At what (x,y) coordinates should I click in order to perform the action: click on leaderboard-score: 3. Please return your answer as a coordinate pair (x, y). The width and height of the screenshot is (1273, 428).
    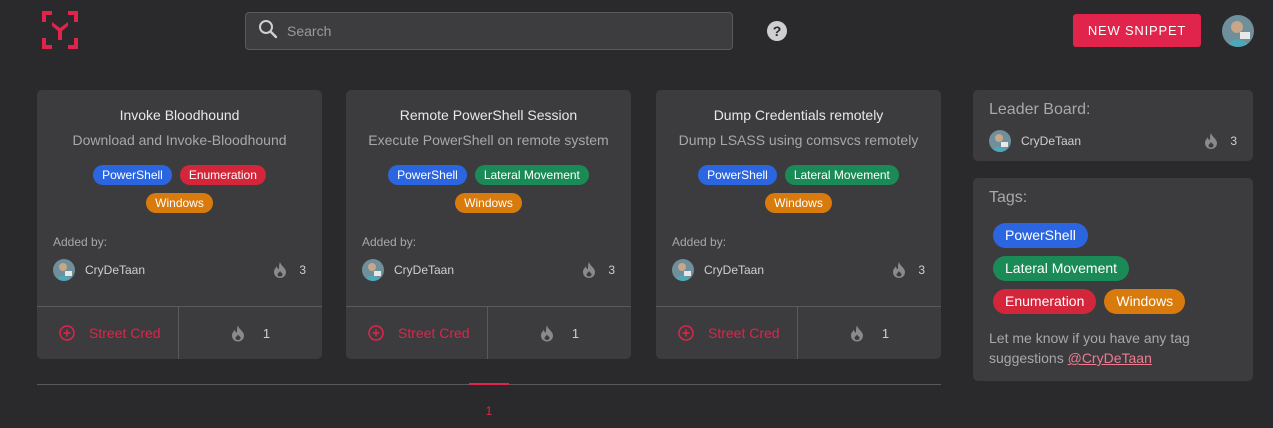
    Looking at the image, I should click on (1233, 141).